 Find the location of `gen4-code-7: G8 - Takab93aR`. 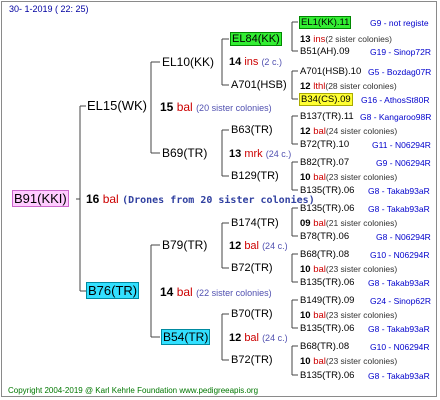

gen4-code-7: G8 - Takab93aR is located at coordinates (399, 191).